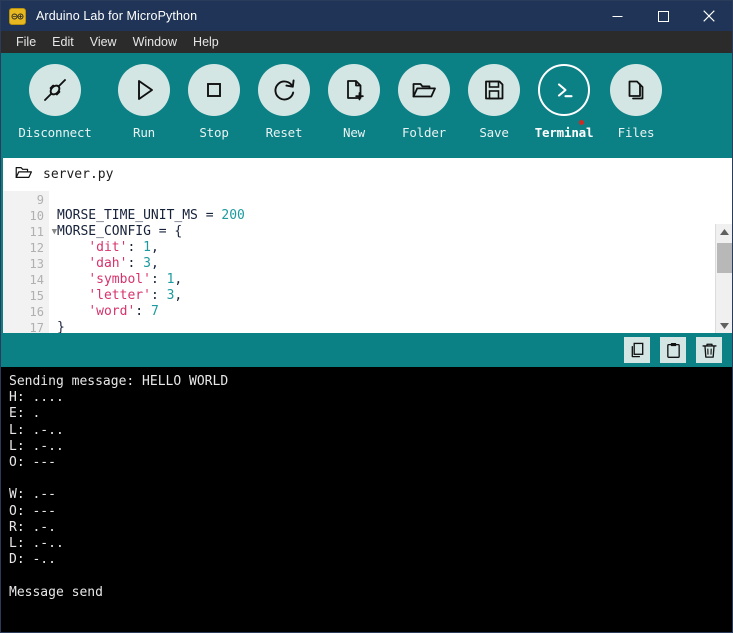 This screenshot has height=633, width=733. I want to click on terminal-line: Message send, so click(56, 592).